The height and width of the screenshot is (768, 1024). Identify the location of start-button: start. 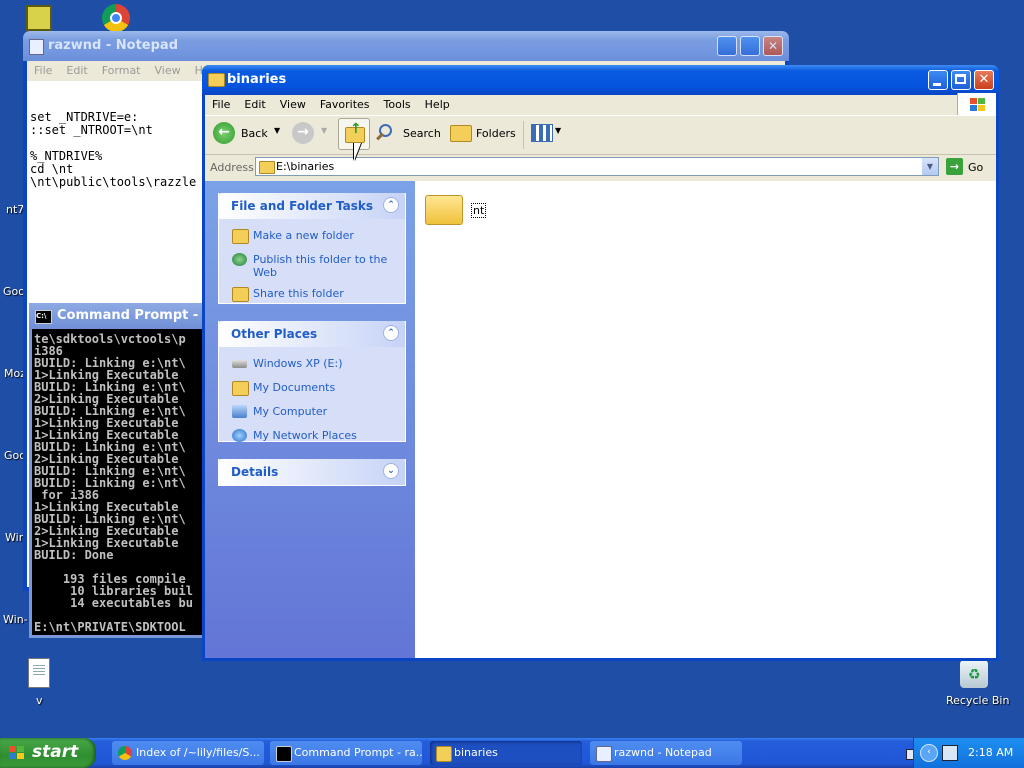
(48, 753).